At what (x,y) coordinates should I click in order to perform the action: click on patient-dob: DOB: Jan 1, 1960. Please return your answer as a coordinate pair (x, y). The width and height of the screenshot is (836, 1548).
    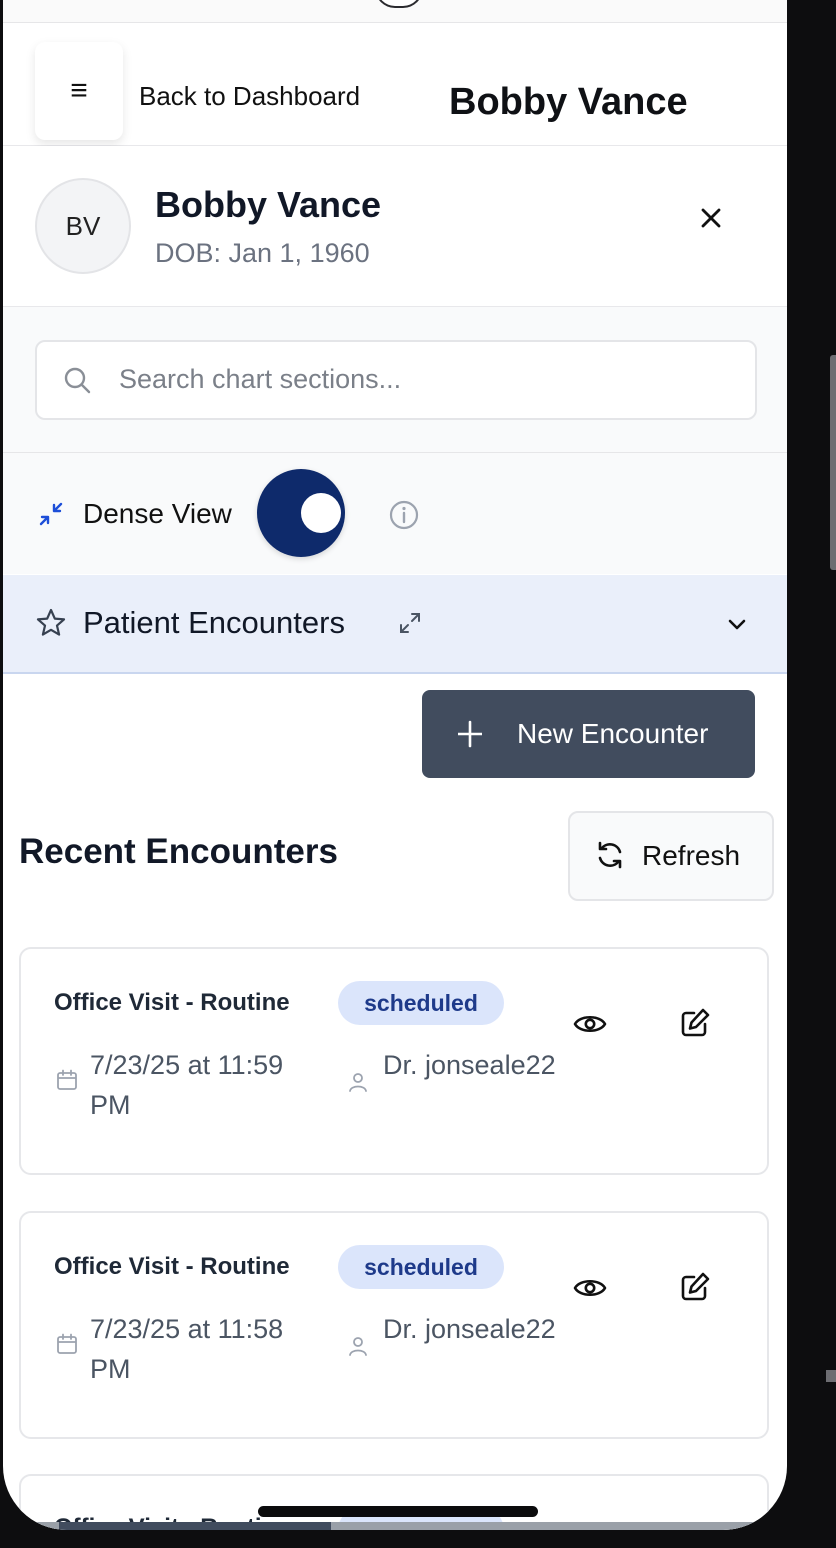
    Looking at the image, I should click on (262, 253).